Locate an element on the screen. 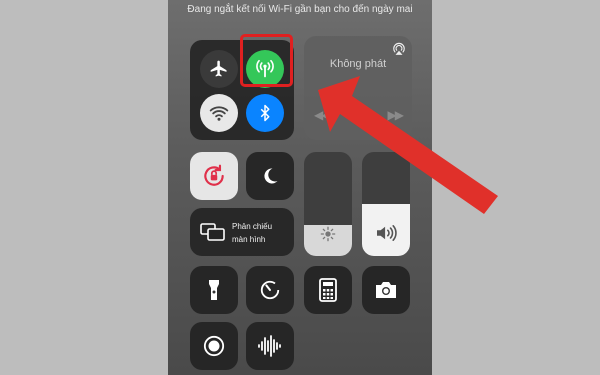  media-title: Không phát is located at coordinates (358, 64).